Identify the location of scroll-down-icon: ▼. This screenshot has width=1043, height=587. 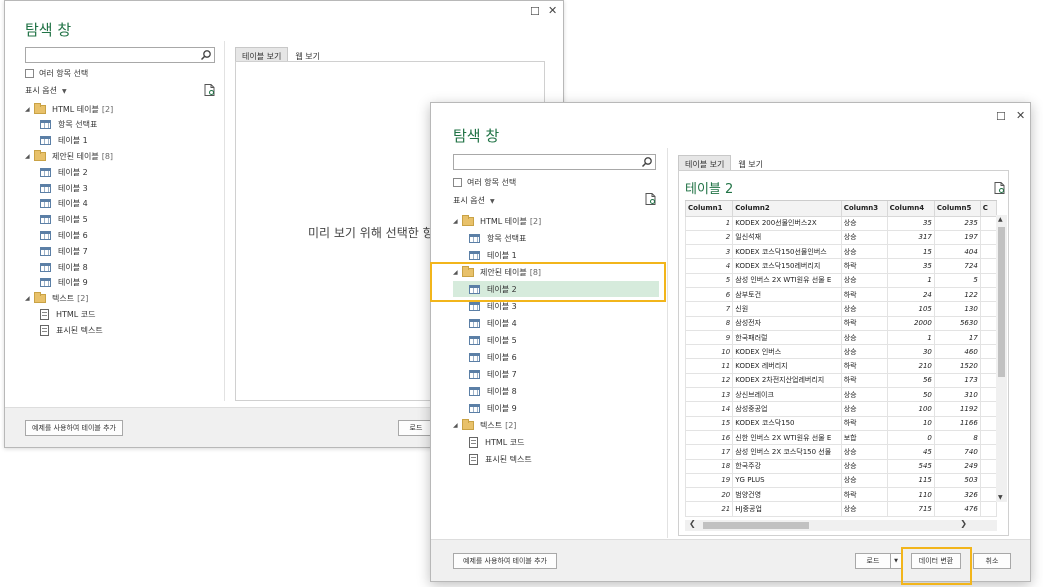
(1000, 497).